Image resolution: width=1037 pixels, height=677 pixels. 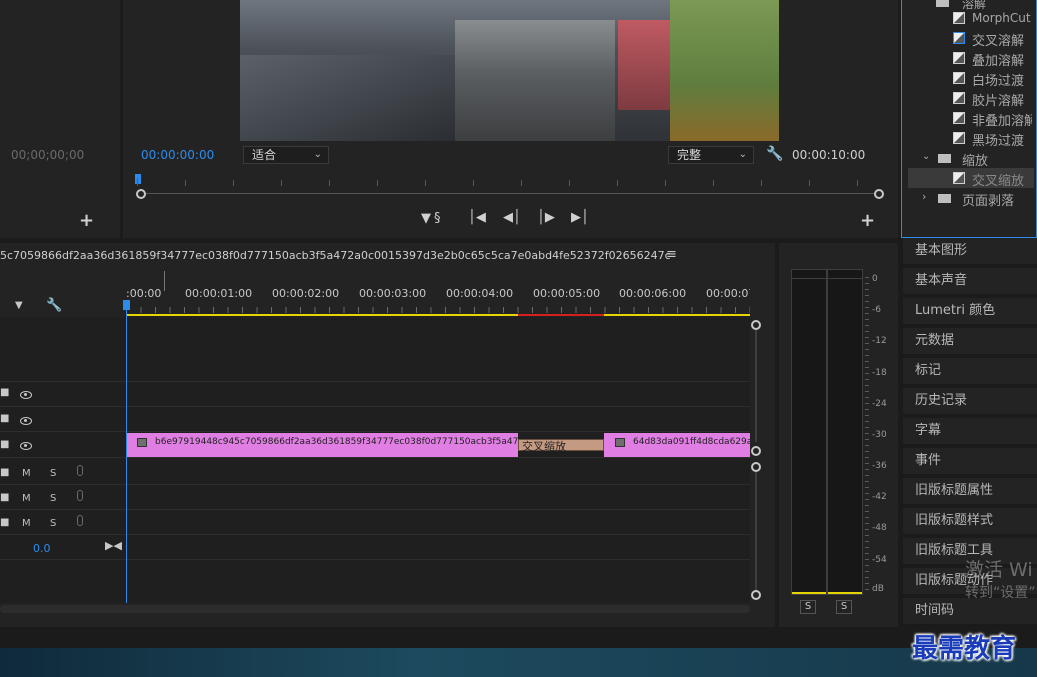 What do you see at coordinates (971, 20) in the screenshot?
I see `effect-item-morphcut: MorphCut` at bounding box center [971, 20].